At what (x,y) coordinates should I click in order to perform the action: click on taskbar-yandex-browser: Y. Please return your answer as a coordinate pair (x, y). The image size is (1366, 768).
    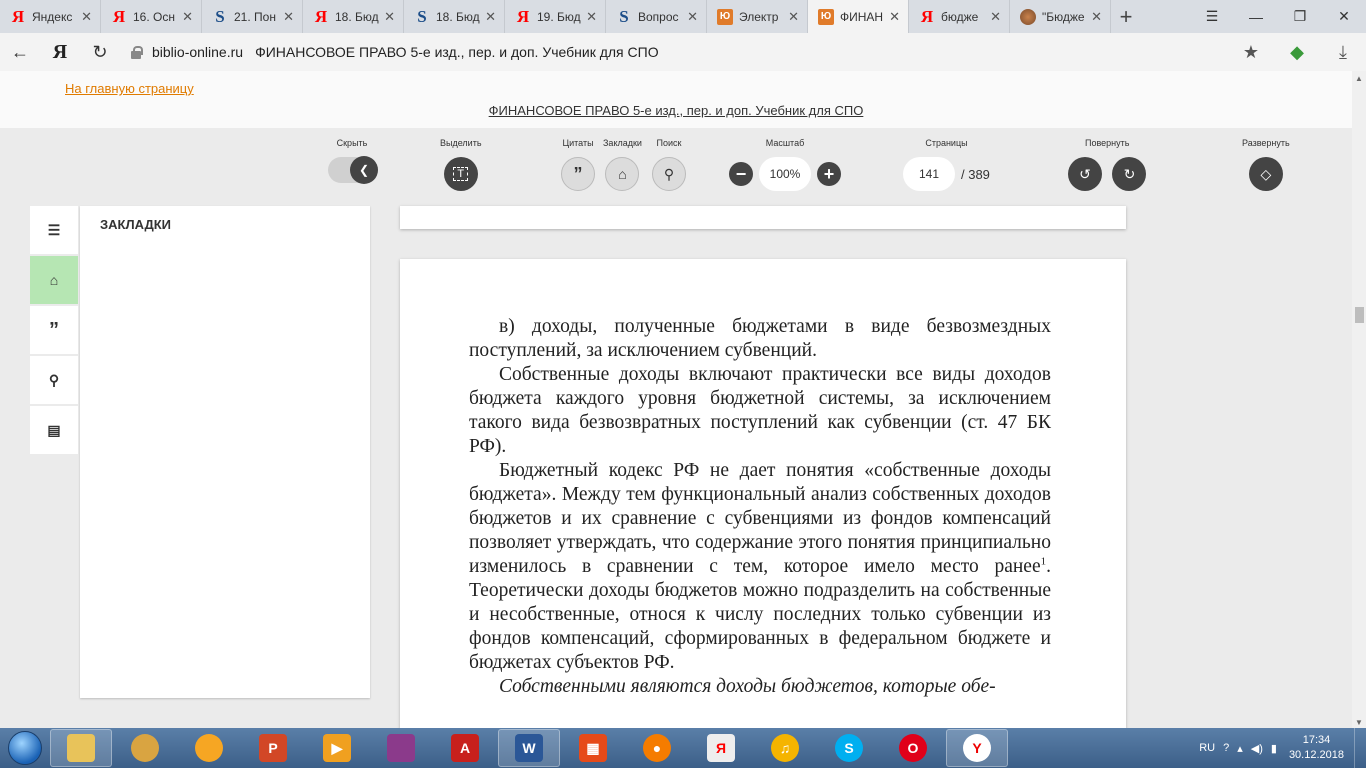
    Looking at the image, I should click on (977, 748).